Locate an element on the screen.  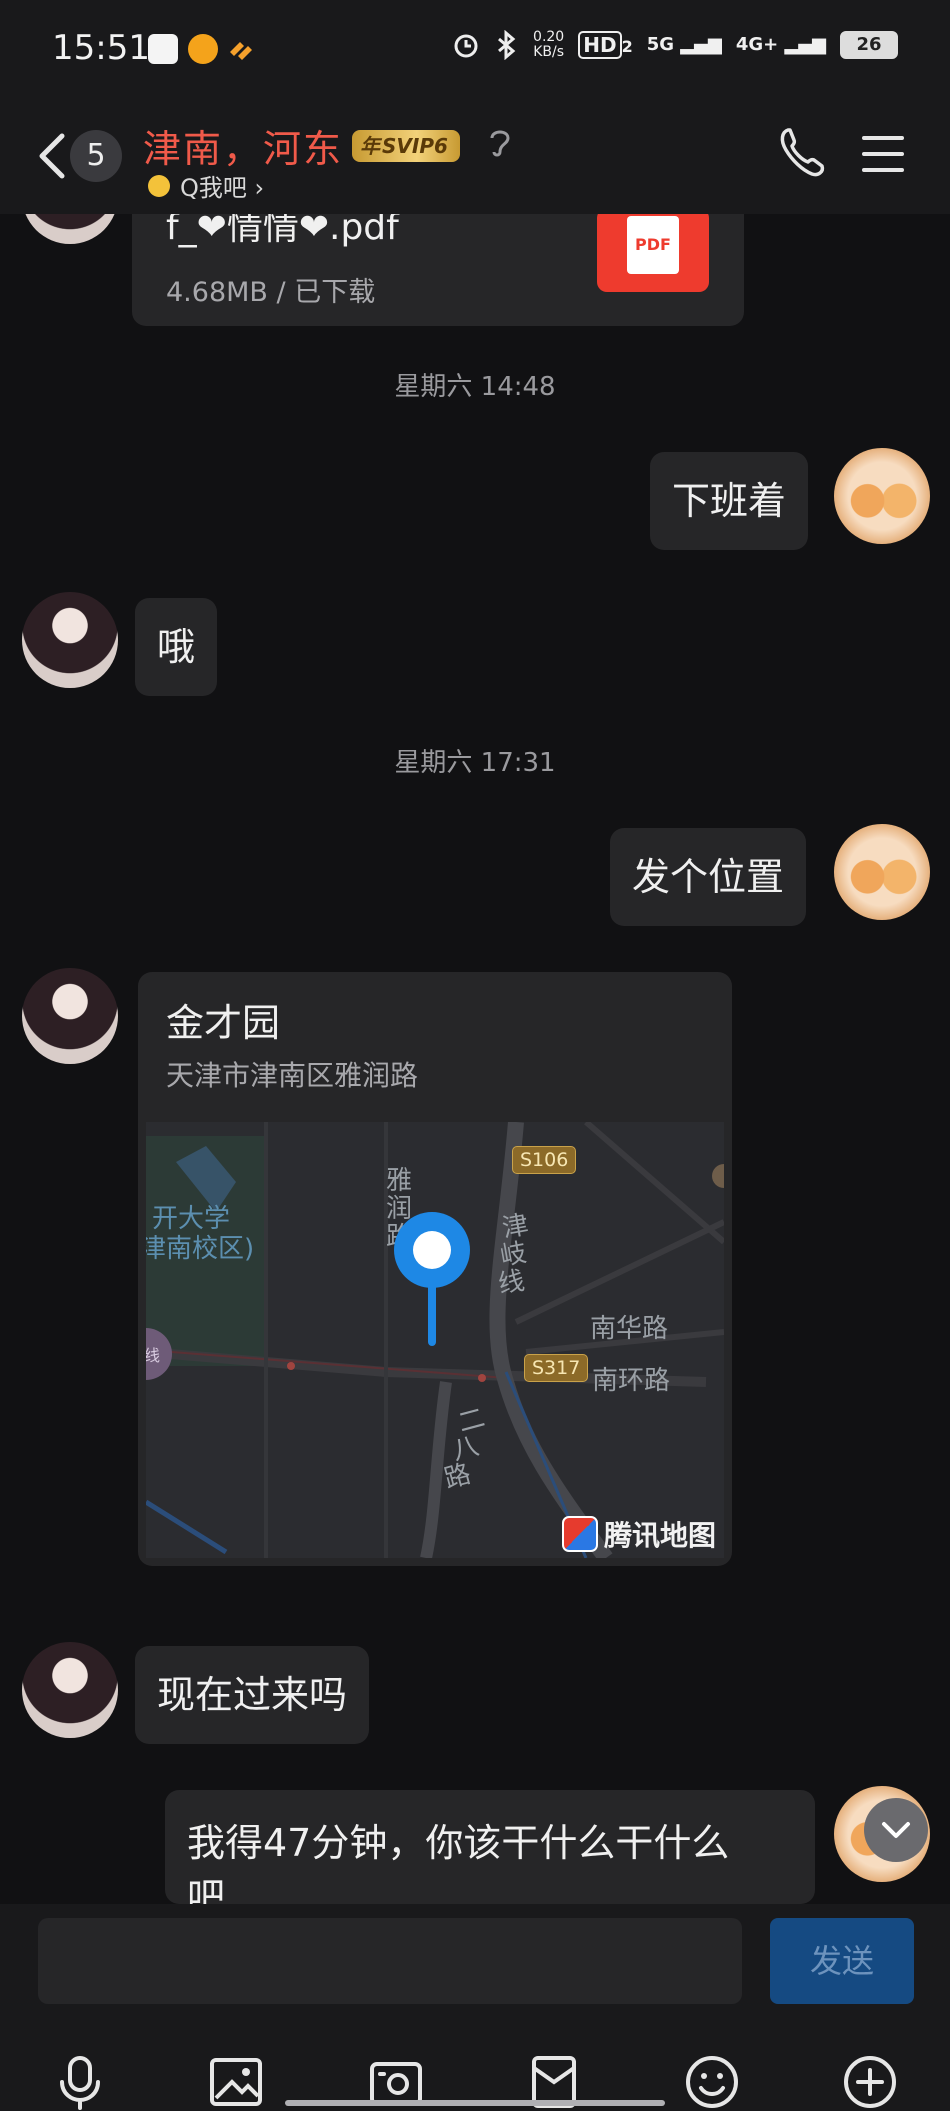
chat-title: 津南，河东 is located at coordinates (243, 145).